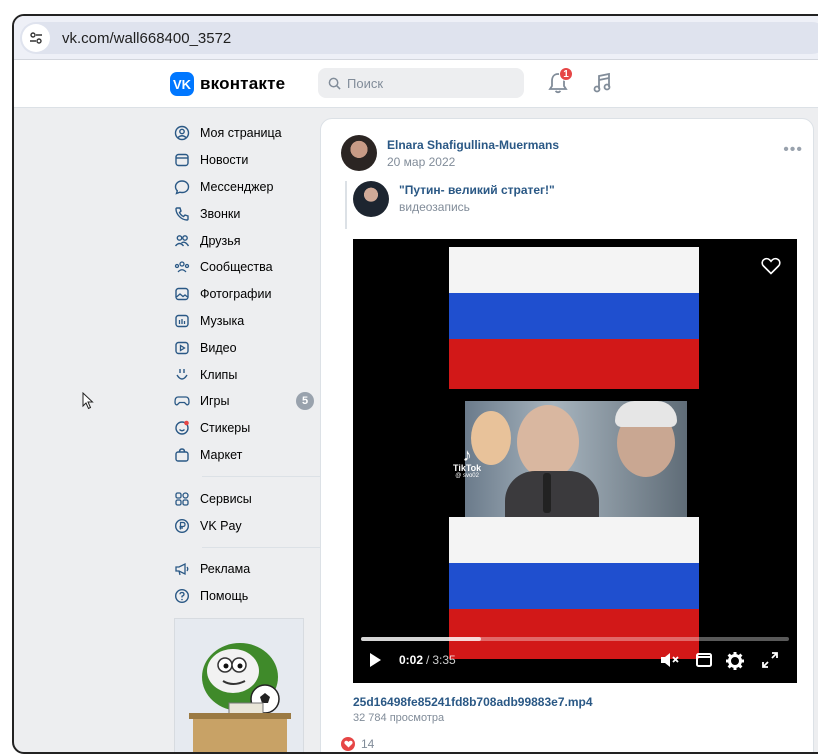  I want to click on sidebar-item-friends: Друзья, so click(244, 240).